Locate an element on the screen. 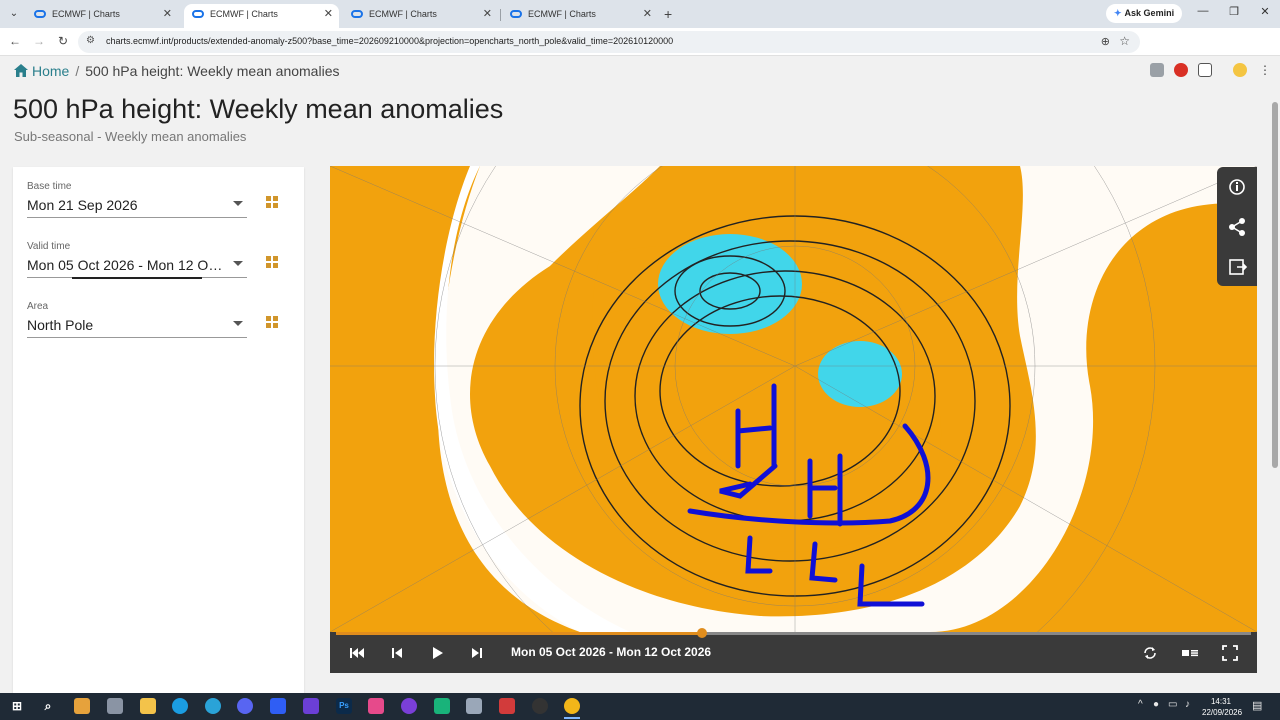  task-view-icon is located at coordinates (115, 706).